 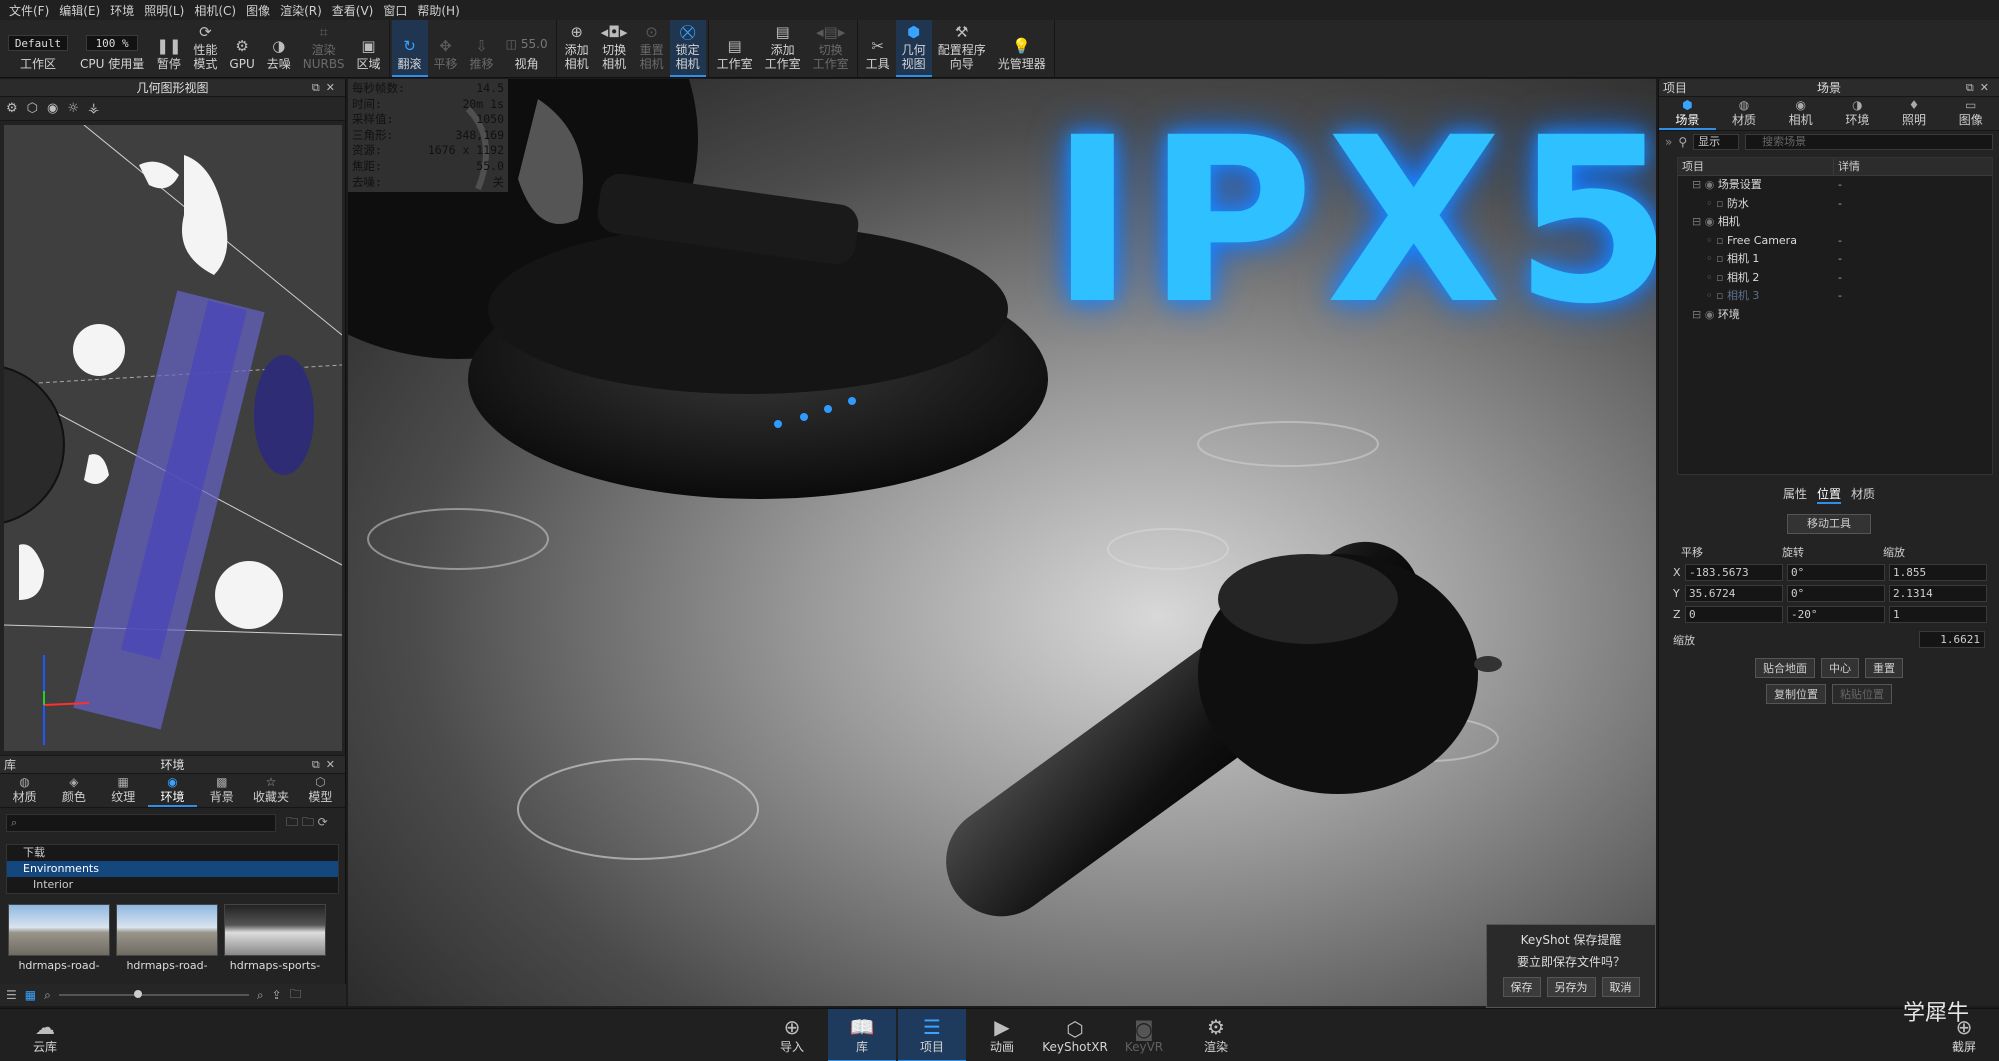 What do you see at coordinates (141, 823) in the screenshot?
I see `library-search-input: ⌕` at bounding box center [141, 823].